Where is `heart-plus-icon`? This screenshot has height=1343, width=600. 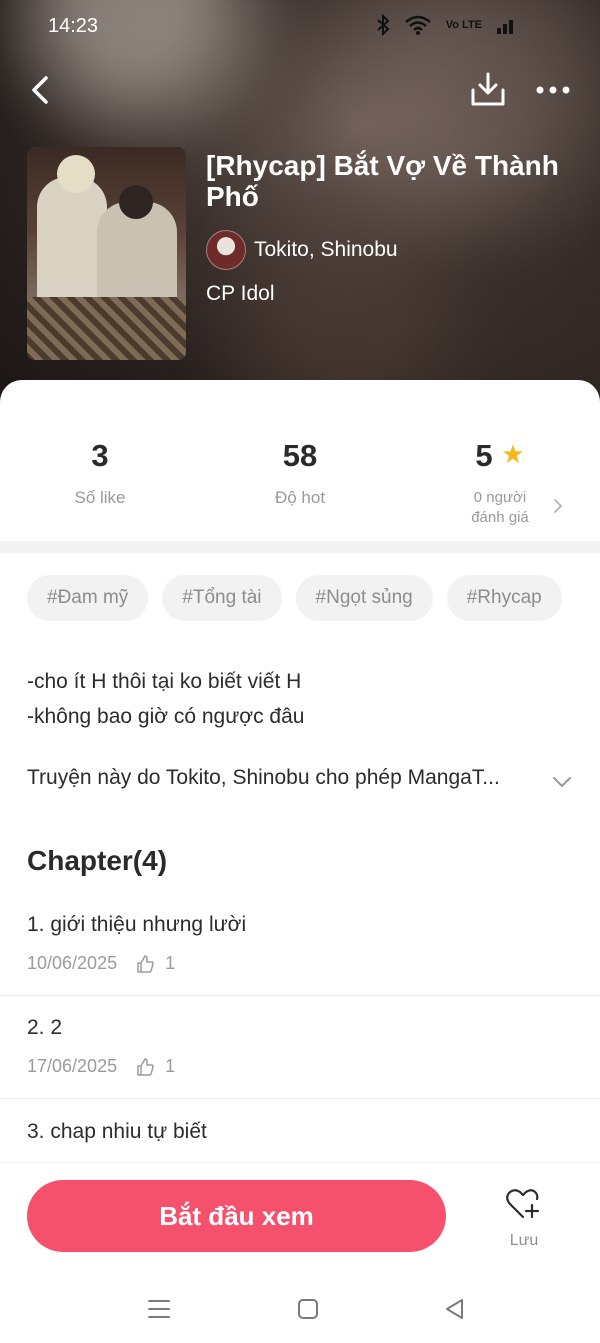 heart-plus-icon is located at coordinates (523, 1204).